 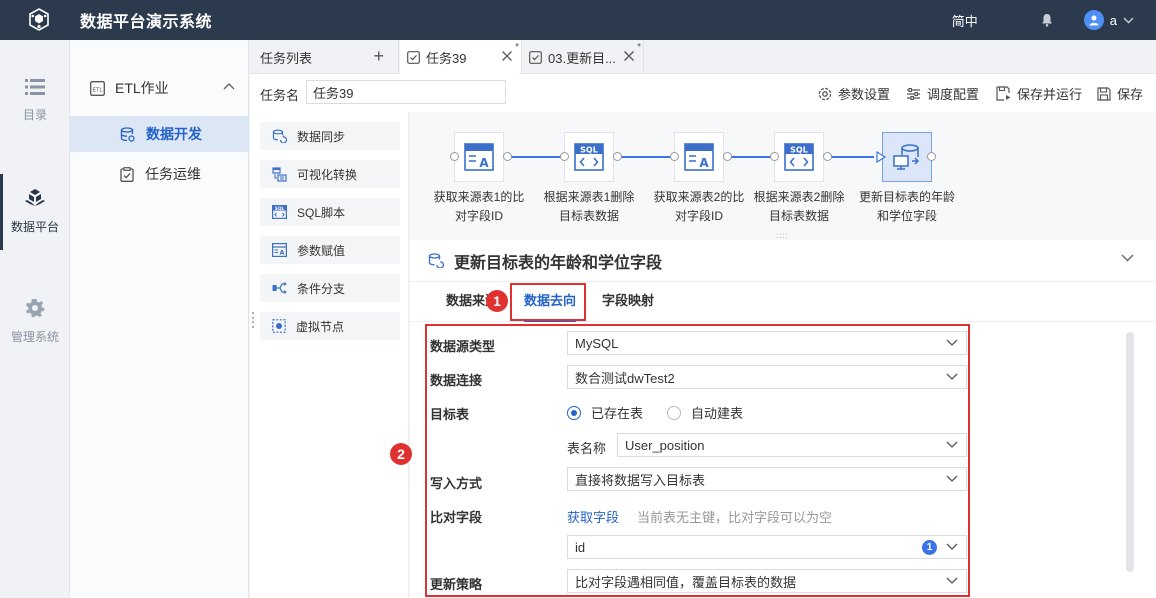 I want to click on etl-group-header: ETL ETL作业, so click(x=159, y=88).